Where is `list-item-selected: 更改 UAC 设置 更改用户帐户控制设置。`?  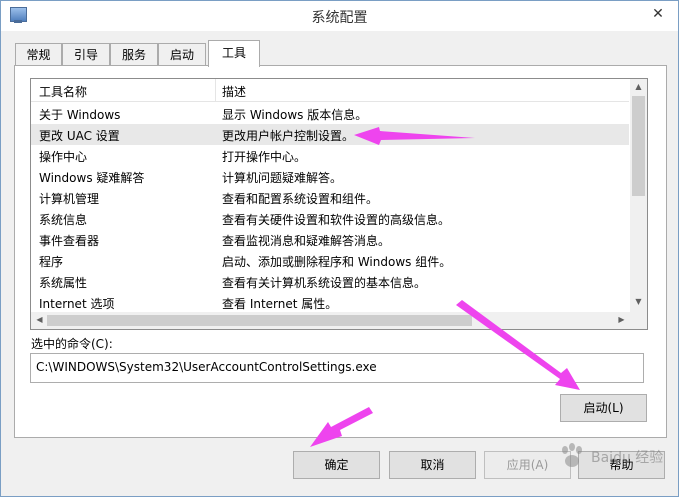
list-item-selected: 更改 UAC 设置 更改用户帐户控制设置。 is located at coordinates (330, 134).